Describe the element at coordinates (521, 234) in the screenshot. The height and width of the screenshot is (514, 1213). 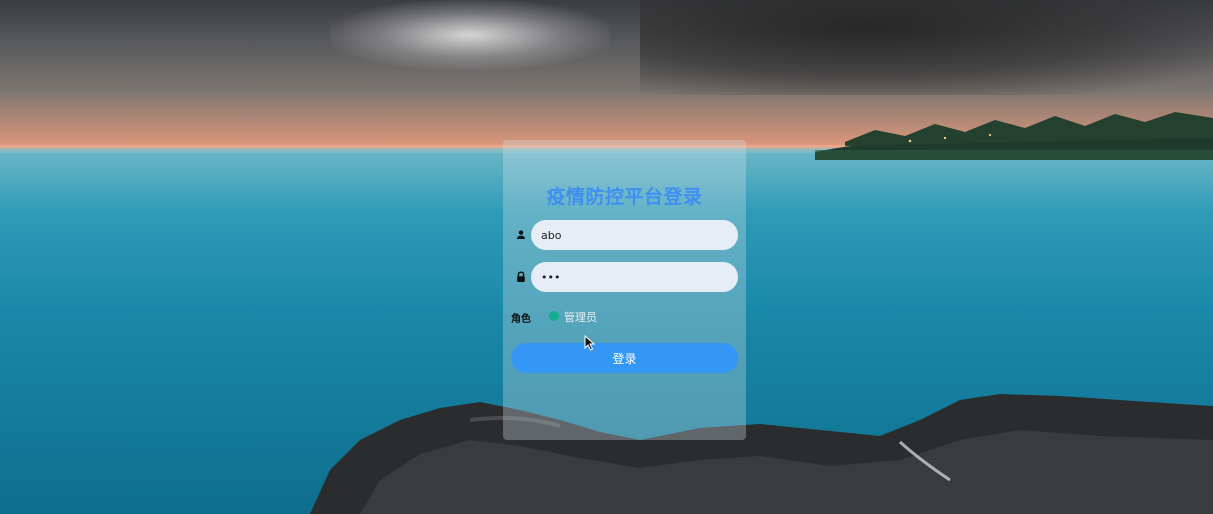
I see `user-icon` at that location.